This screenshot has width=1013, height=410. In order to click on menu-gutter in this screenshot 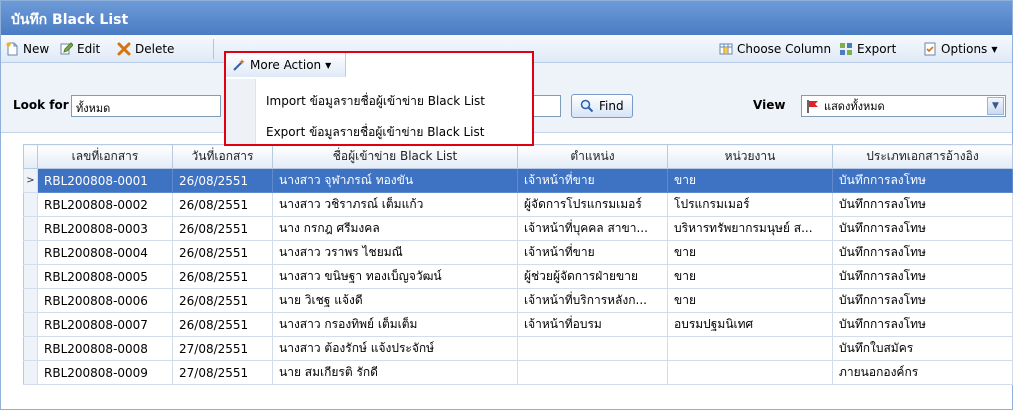, I will do `click(241, 111)`.